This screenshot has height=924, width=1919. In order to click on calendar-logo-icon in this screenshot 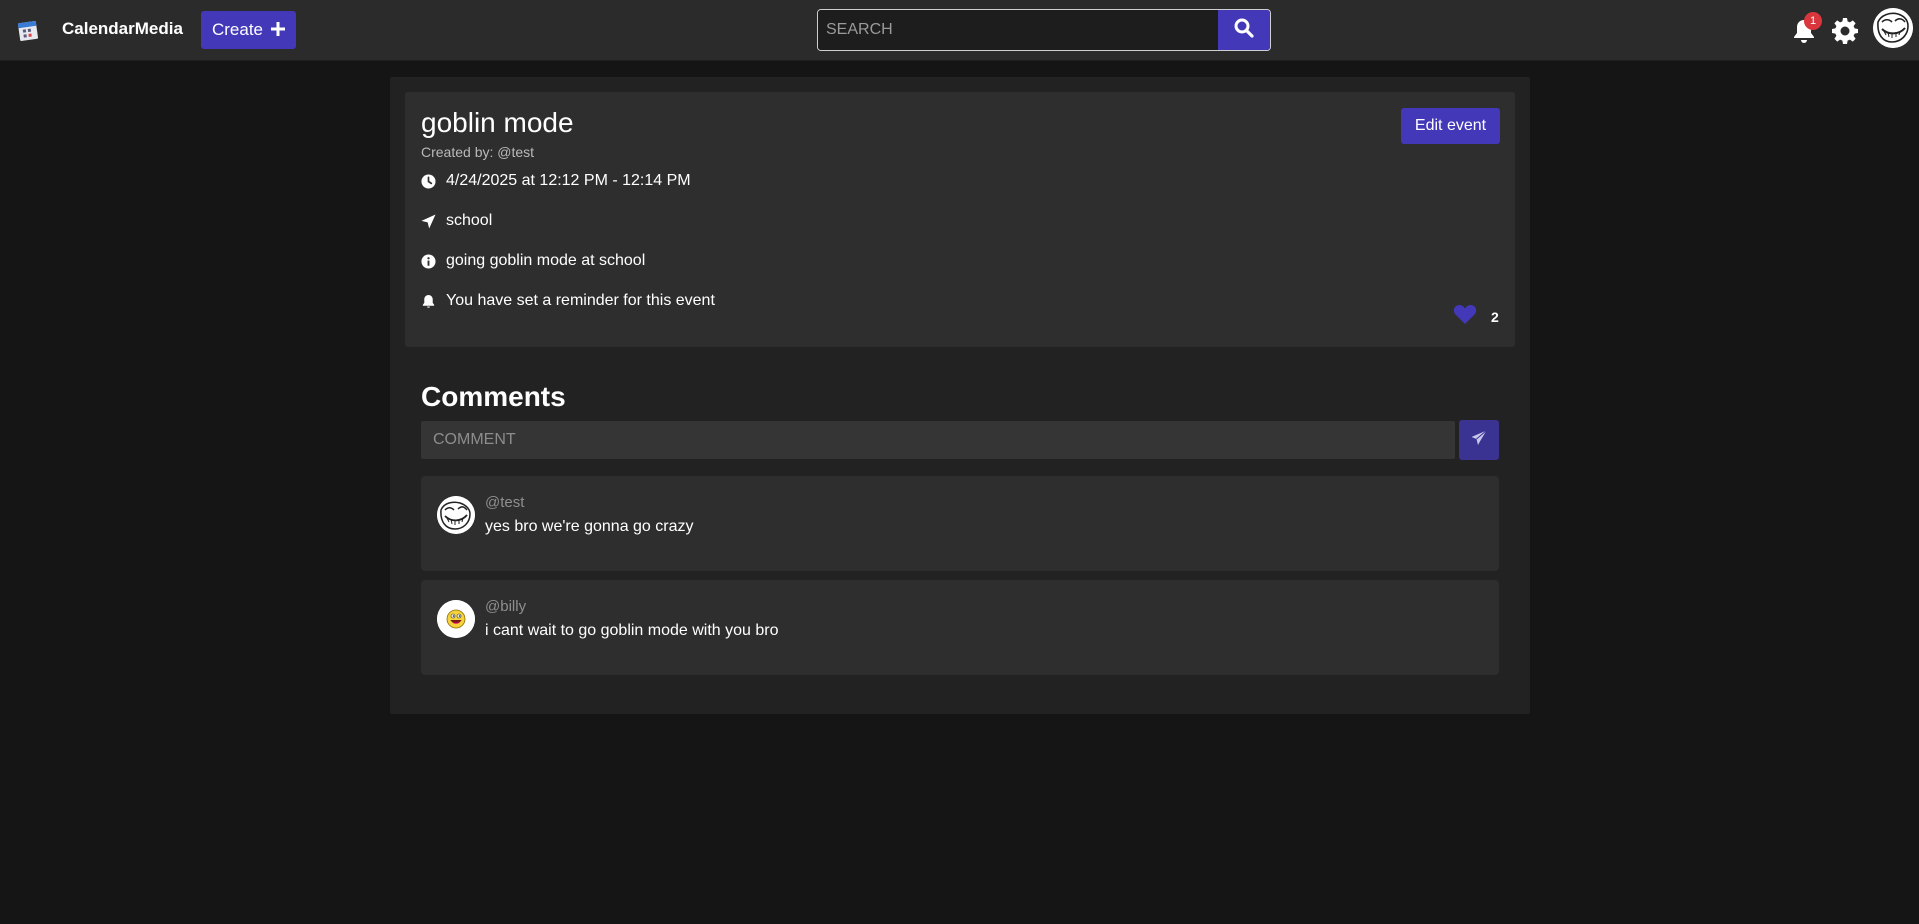, I will do `click(29, 30)`.